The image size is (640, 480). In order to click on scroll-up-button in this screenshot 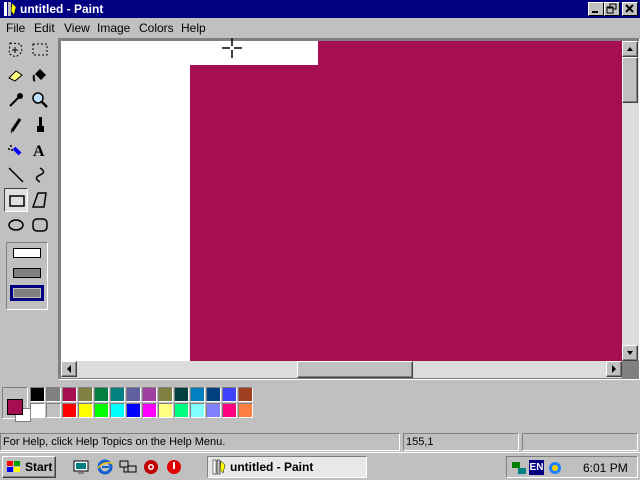, I will do `click(630, 49)`.